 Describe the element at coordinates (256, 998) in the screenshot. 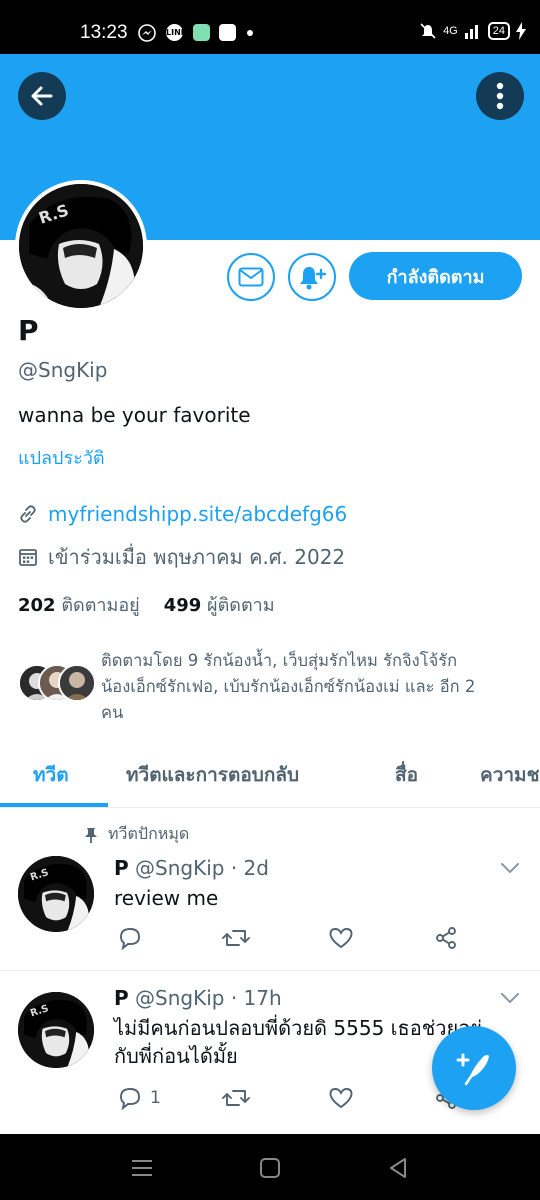

I see `tweet-time: · 17h` at that location.